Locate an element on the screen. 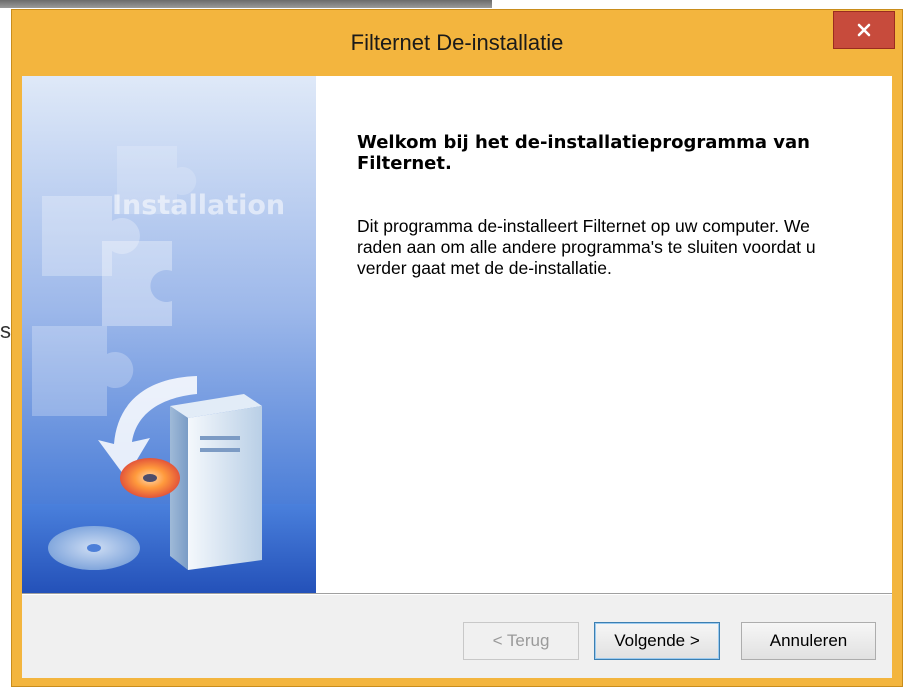  title-bar: Filternet De-installatie is located at coordinates (457, 43).